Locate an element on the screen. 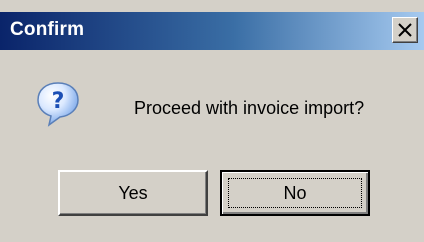 Image resolution: width=424 pixels, height=242 pixels. no-button-label: No is located at coordinates (295, 193).